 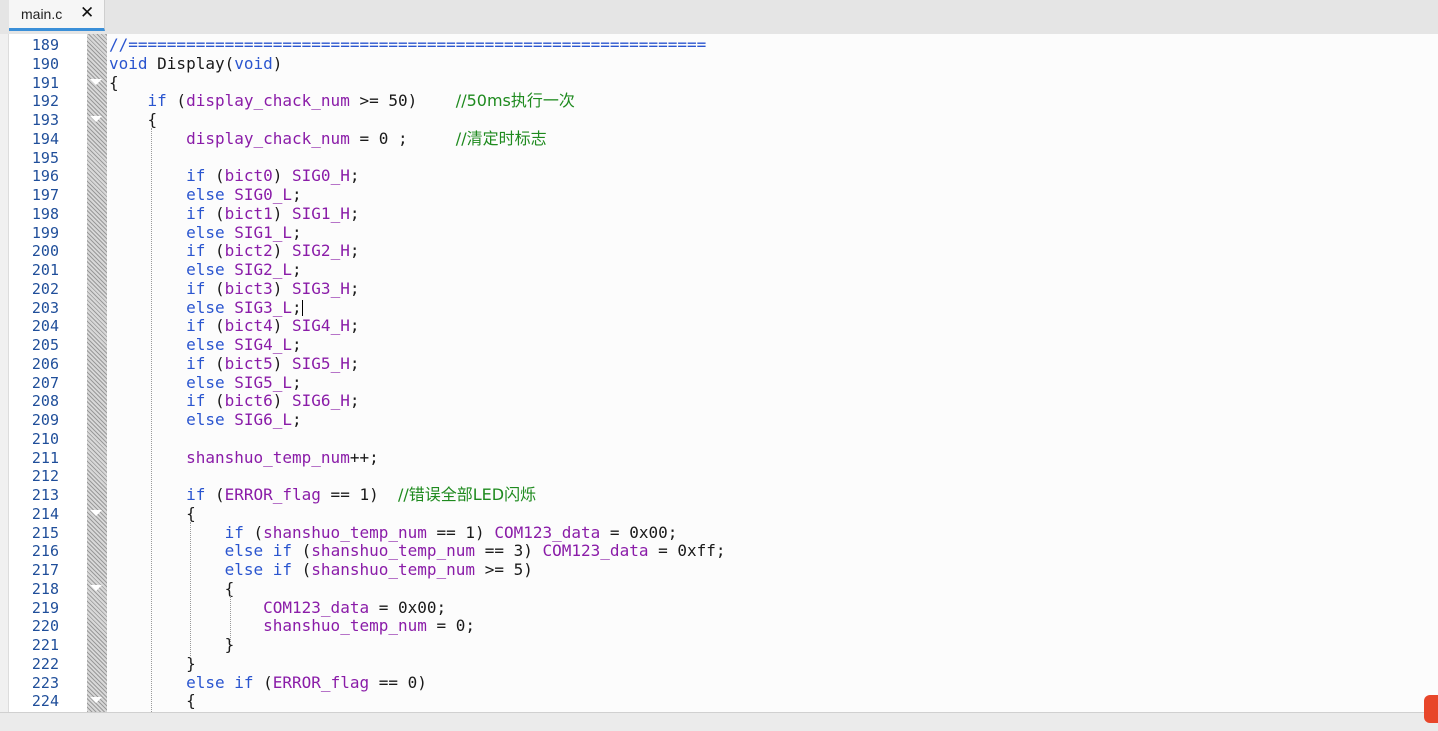 I want to click on code-token: = 0xff;, so click(x=687, y=551).